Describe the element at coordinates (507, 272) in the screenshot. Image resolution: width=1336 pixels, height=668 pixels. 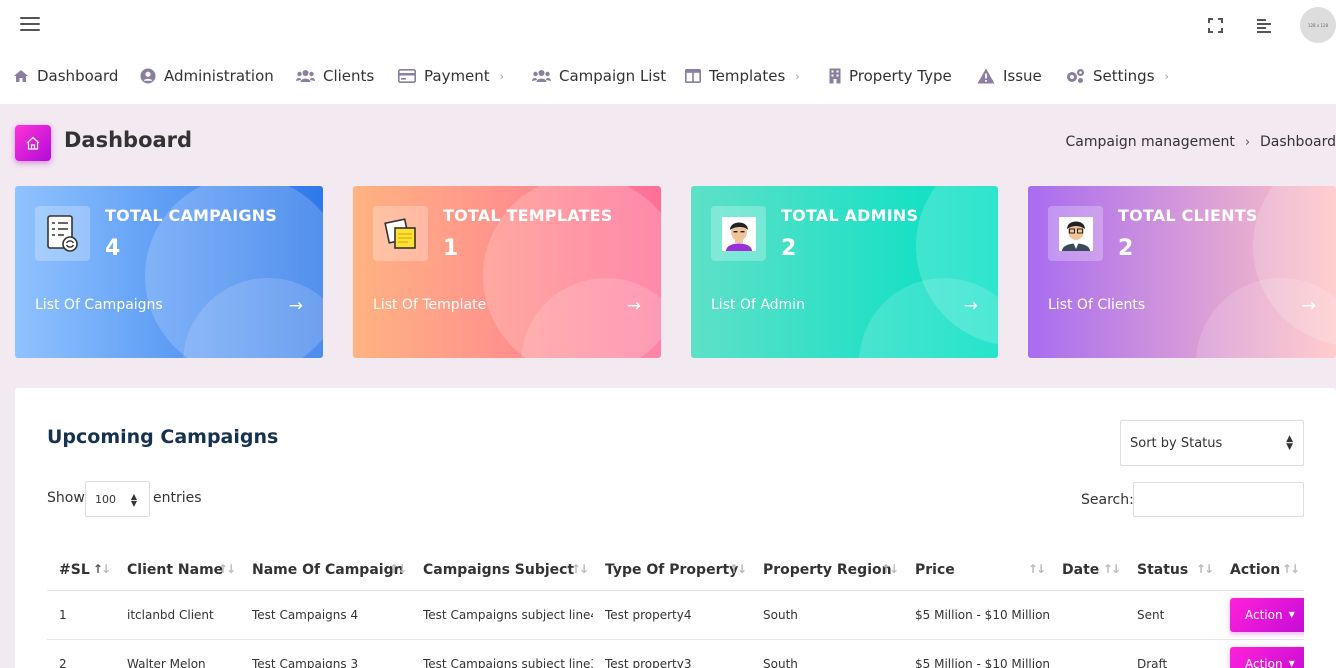
I see `stat-card-templates: TOTAL TEMPLATES 1 List Of Template →` at that location.